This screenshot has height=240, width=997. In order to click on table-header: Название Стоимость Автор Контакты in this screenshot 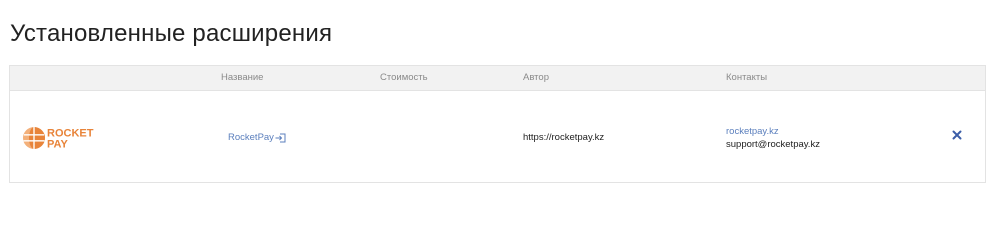, I will do `click(497, 78)`.